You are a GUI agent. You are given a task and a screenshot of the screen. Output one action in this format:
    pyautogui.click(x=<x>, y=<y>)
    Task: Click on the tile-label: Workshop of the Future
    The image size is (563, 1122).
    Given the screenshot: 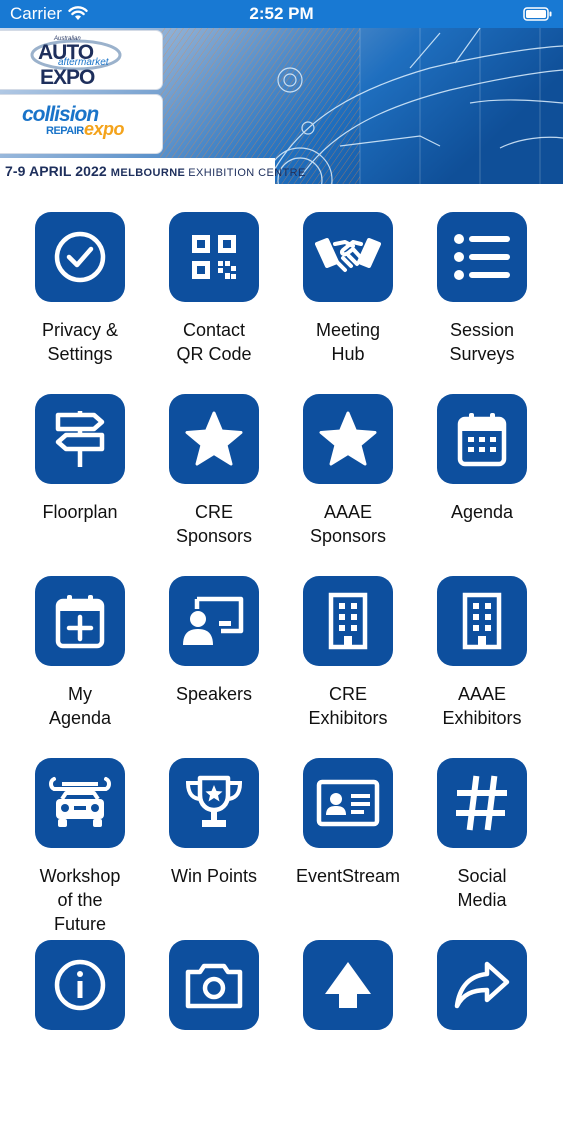 What is the action you would take?
    pyautogui.click(x=80, y=900)
    